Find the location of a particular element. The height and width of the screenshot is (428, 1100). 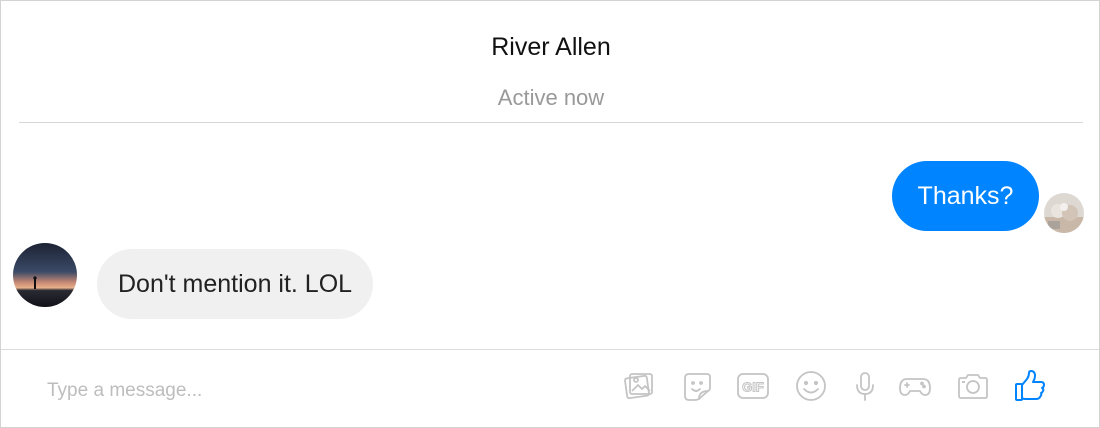

incoming-message-bubble: Don't mention it. LOL is located at coordinates (235, 284).